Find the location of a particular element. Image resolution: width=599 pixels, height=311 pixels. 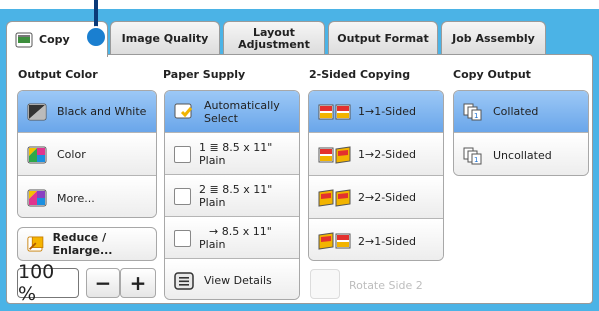

two-to-one-sided-button: 2→1-Sided is located at coordinates (376, 240).